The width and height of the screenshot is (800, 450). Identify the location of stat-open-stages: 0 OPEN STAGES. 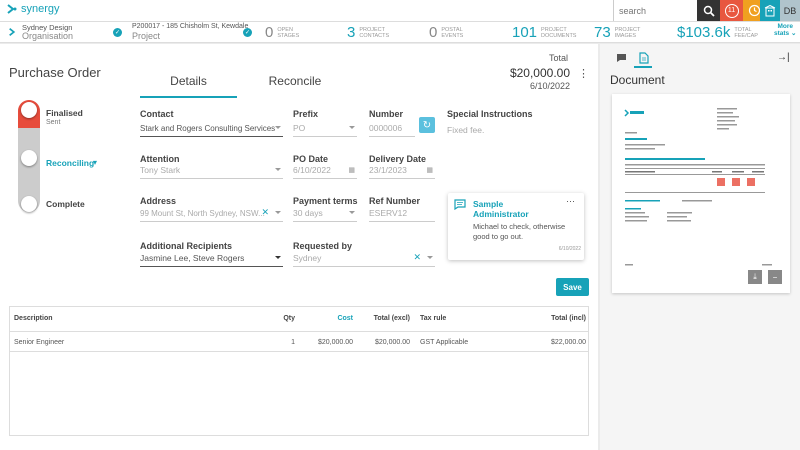
(282, 32).